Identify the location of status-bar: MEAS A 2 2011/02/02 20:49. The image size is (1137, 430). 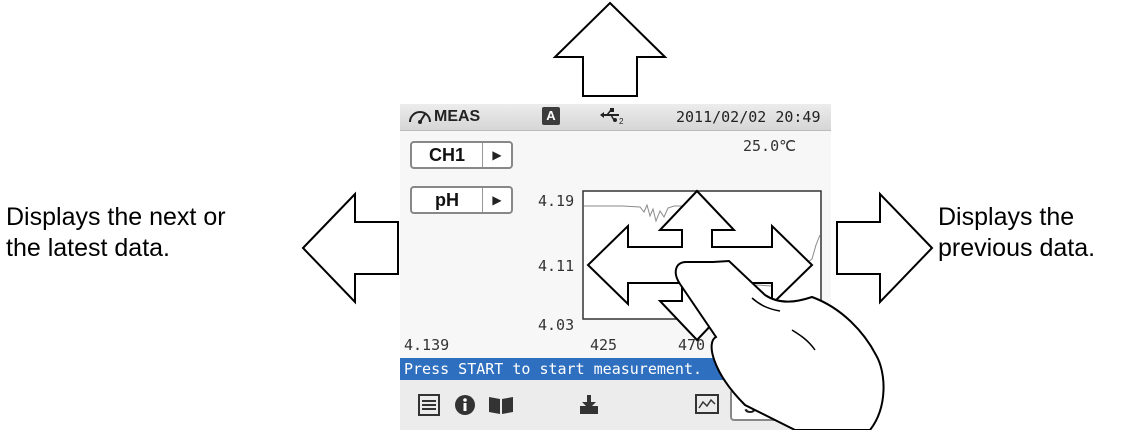
(615, 117).